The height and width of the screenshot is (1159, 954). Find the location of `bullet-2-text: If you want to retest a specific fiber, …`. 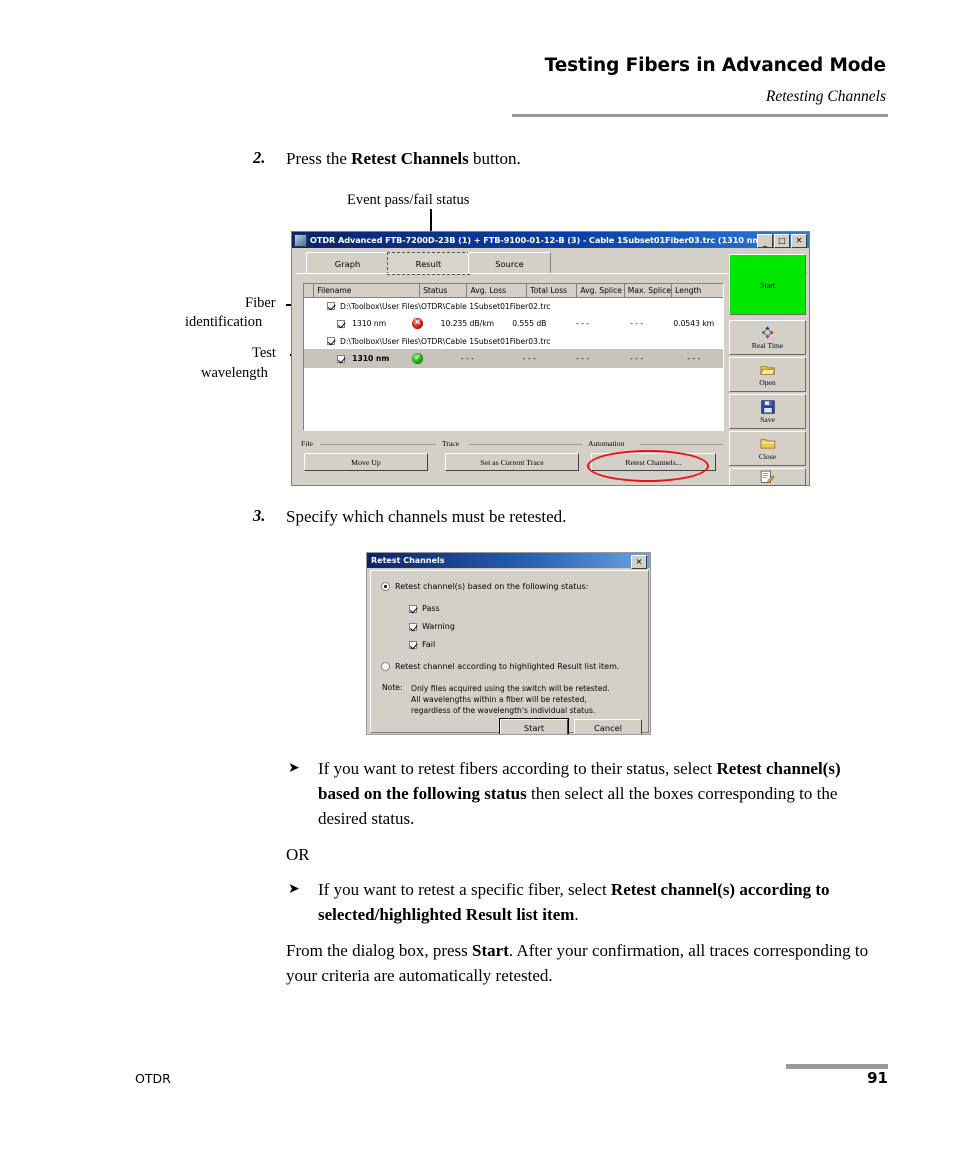

bullet-2-text: If you want to retest a specific fiber, … is located at coordinates (600, 903).